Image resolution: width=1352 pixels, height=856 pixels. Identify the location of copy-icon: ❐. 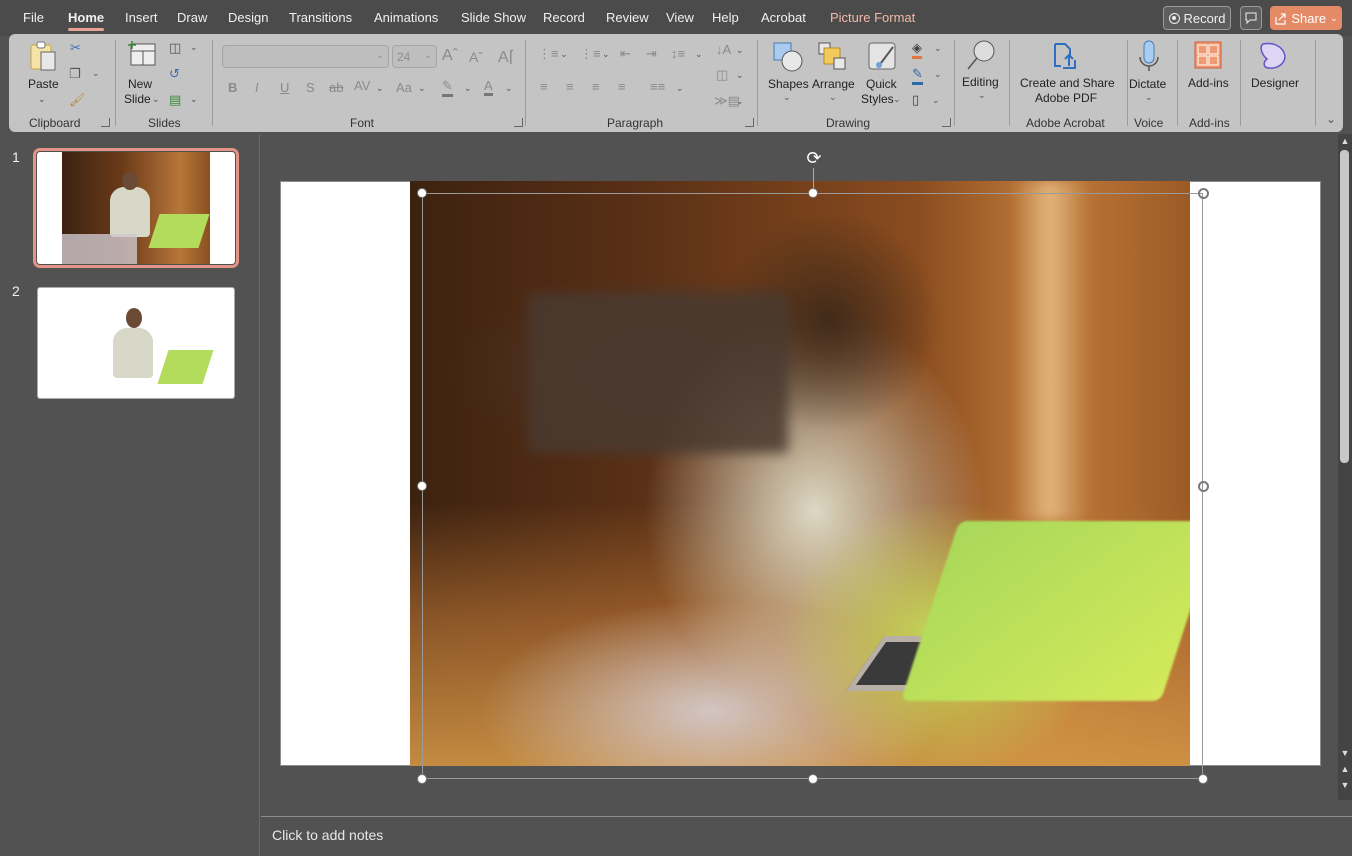
(75, 74).